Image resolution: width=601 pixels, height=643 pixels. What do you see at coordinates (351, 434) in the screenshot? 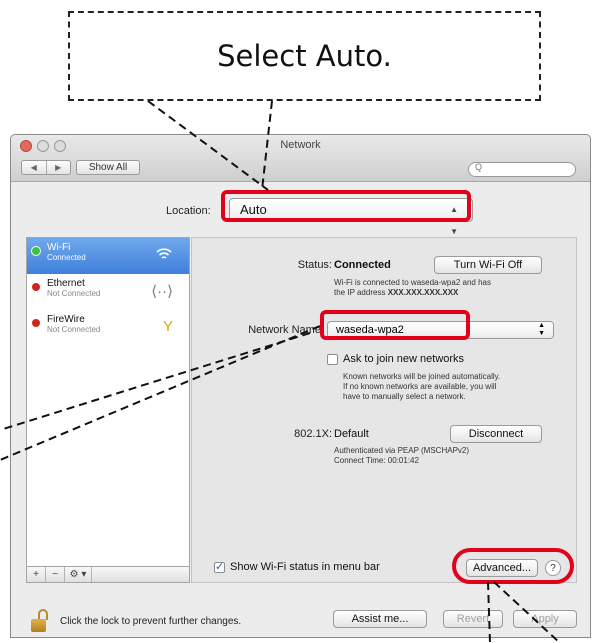
I see `auth-value: Default` at bounding box center [351, 434].